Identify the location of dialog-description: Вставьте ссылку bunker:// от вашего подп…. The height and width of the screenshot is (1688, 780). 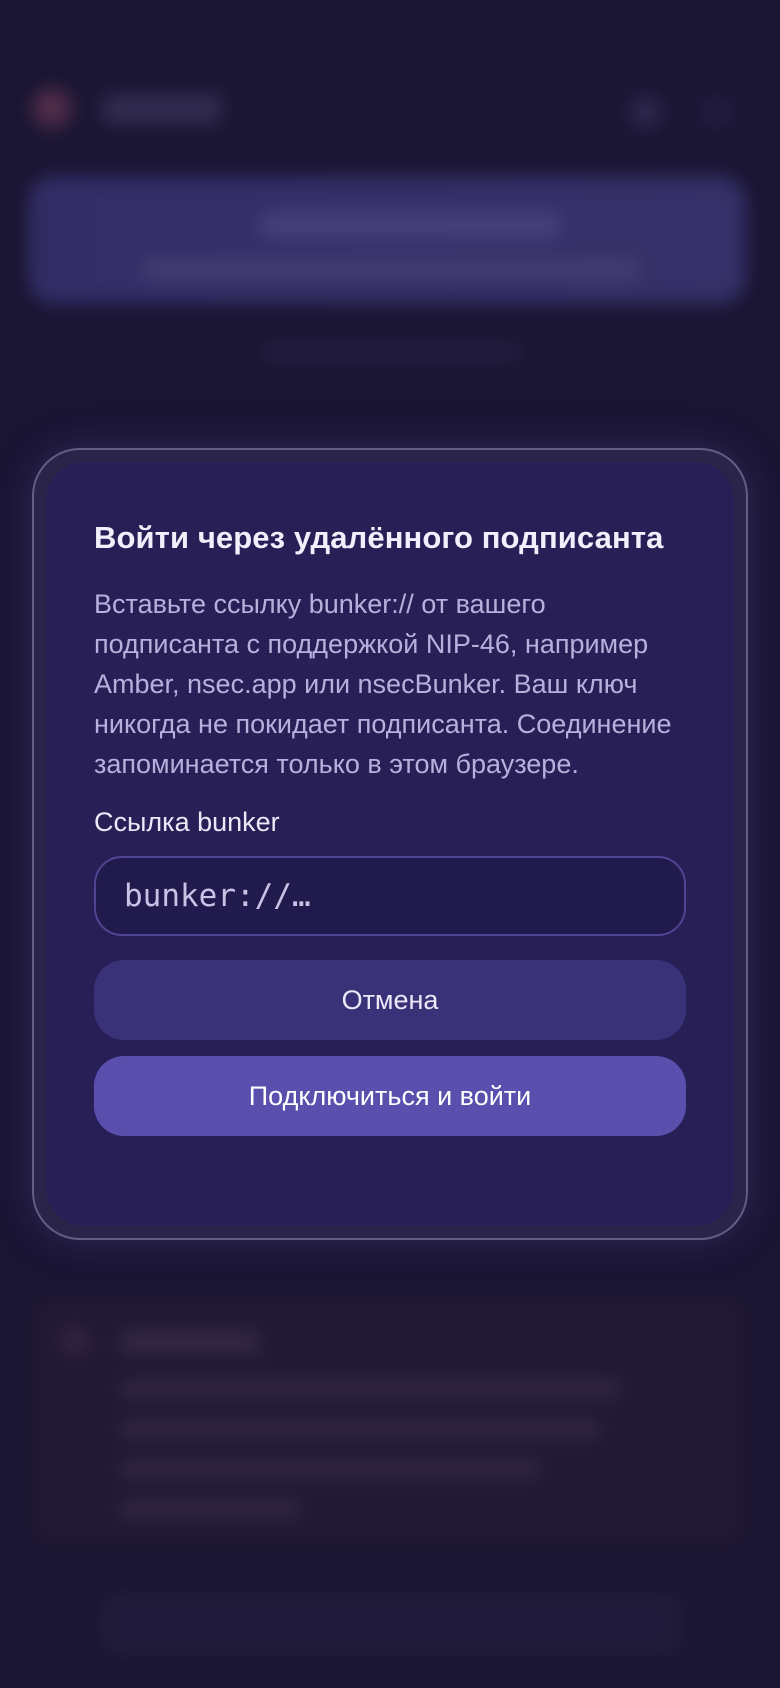
(383, 684).